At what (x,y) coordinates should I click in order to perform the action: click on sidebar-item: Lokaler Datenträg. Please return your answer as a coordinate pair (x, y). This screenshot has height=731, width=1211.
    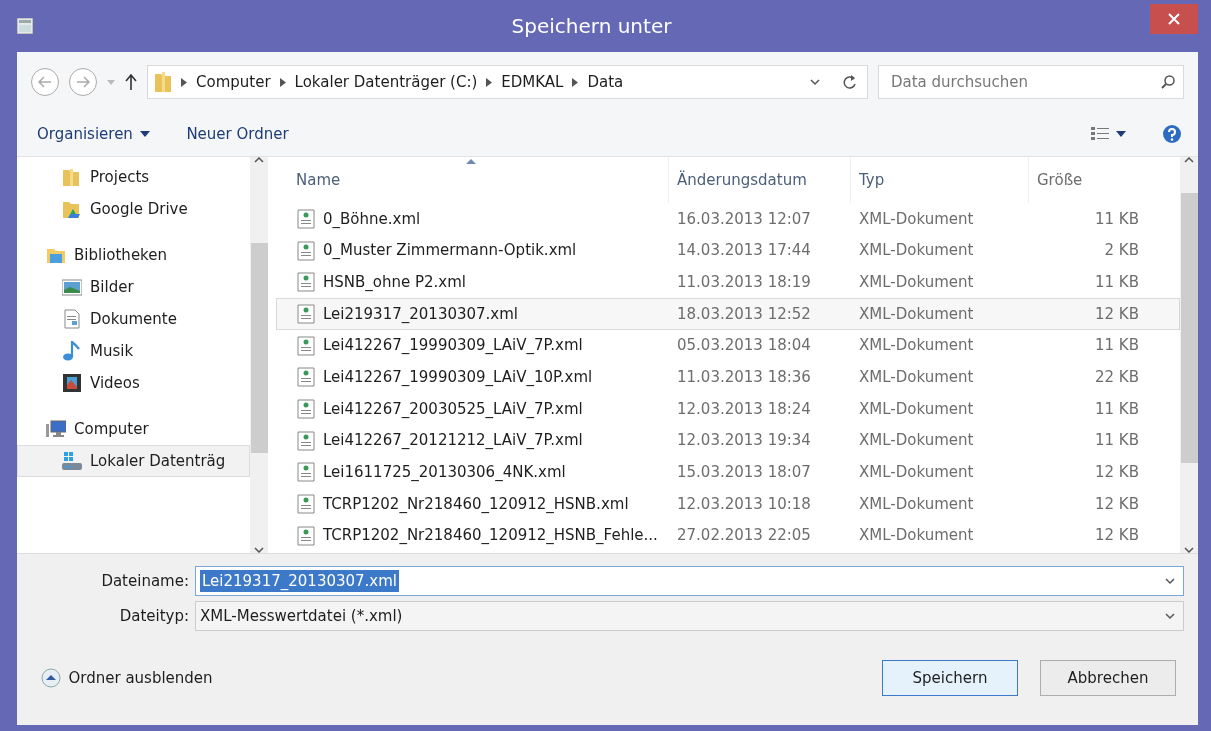
    Looking at the image, I should click on (133, 461).